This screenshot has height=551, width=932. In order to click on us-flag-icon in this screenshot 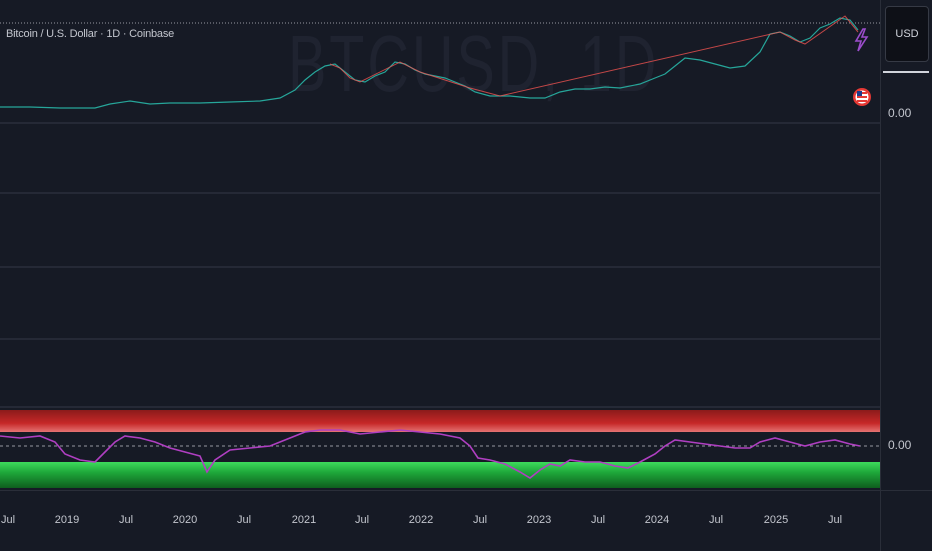, I will do `click(862, 97)`.